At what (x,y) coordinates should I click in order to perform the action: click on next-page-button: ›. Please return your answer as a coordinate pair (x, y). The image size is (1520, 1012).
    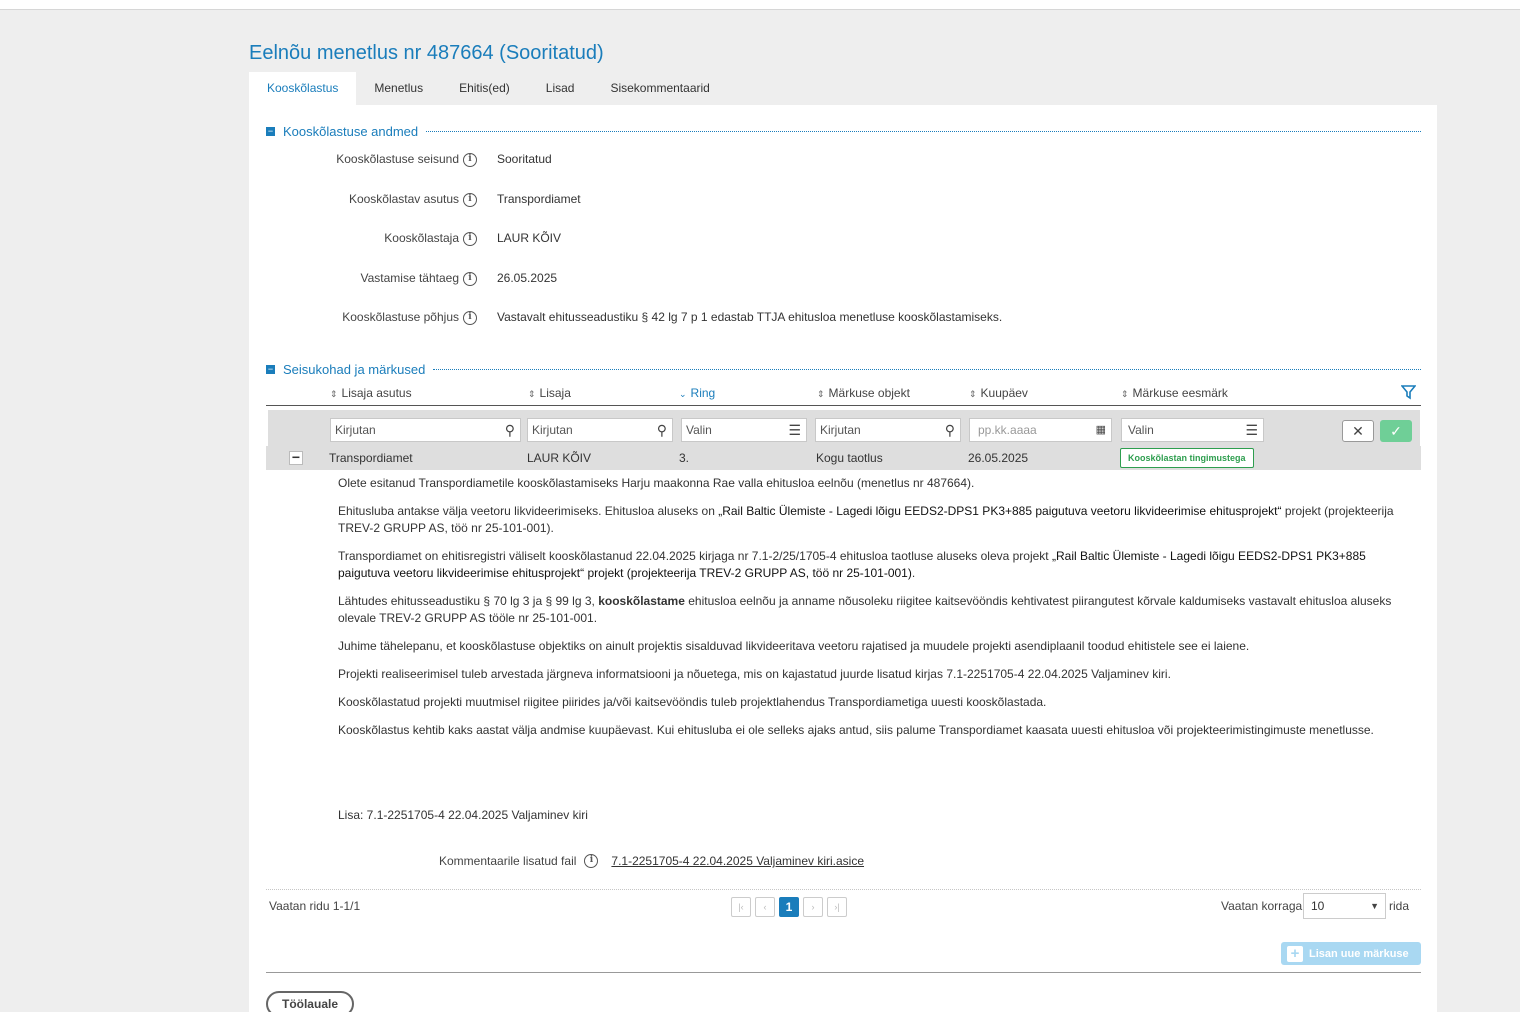
    Looking at the image, I should click on (813, 907).